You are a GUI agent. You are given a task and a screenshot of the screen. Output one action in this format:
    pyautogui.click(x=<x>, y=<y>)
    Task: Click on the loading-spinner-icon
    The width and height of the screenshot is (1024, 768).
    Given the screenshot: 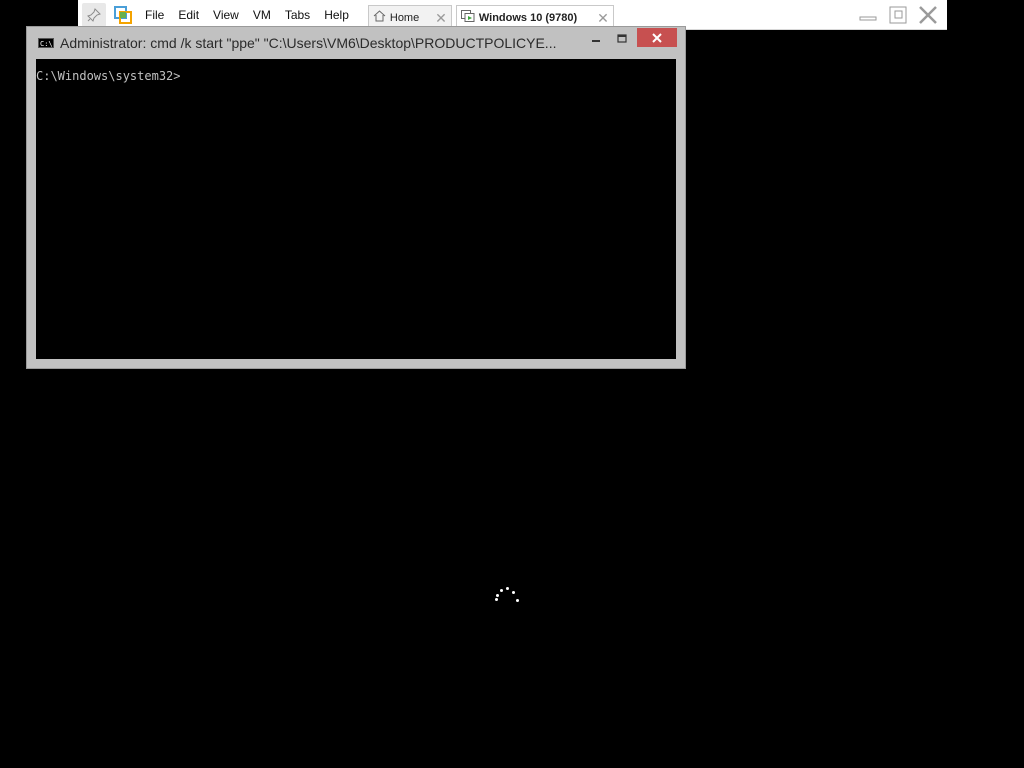 What is the action you would take?
    pyautogui.click(x=508, y=596)
    